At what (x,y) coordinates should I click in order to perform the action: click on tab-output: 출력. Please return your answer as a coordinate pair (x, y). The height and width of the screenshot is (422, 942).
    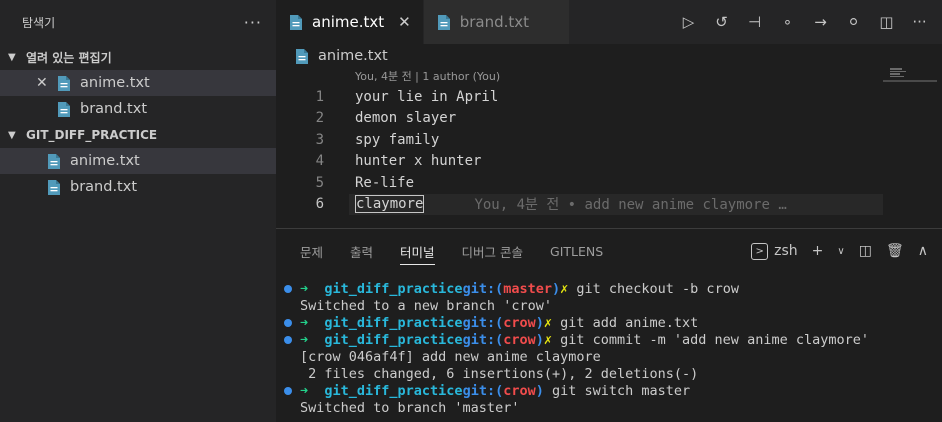
    Looking at the image, I should click on (361, 251).